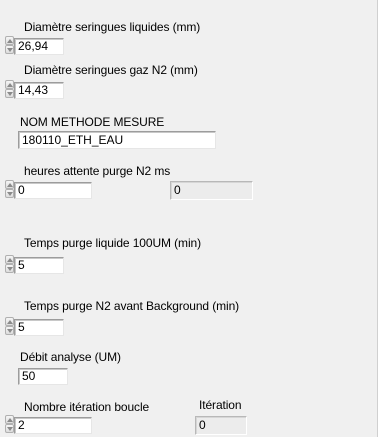  I want to click on diam-gaz-label: Diamètre seringues gaz N2 (mm), so click(111, 70).